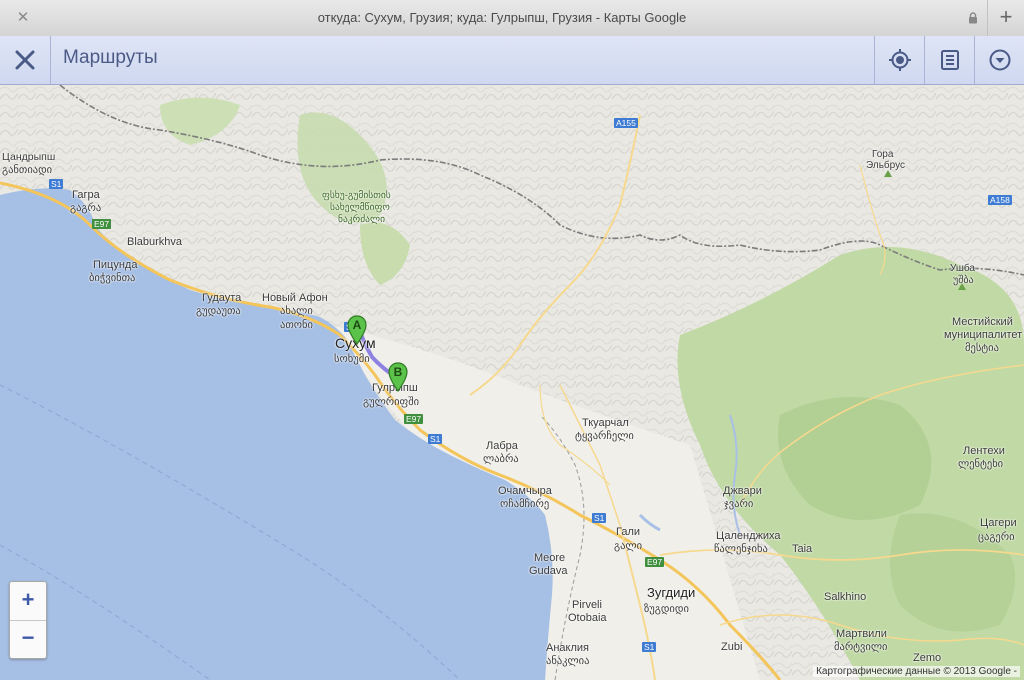 This screenshot has width=1024, height=680. Describe the element at coordinates (885, 165) in the screenshot. I see `label-elbrus-2: Эльбрус` at that location.